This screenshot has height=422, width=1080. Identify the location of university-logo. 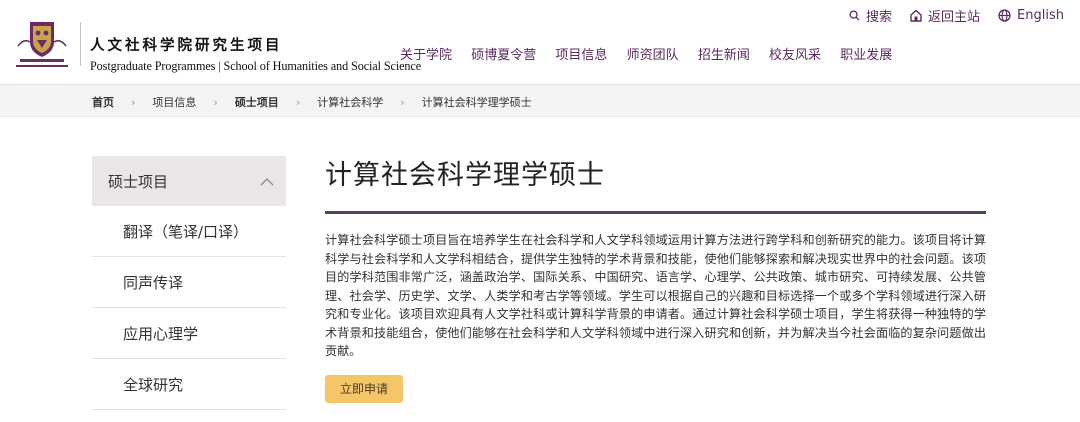
(42, 45).